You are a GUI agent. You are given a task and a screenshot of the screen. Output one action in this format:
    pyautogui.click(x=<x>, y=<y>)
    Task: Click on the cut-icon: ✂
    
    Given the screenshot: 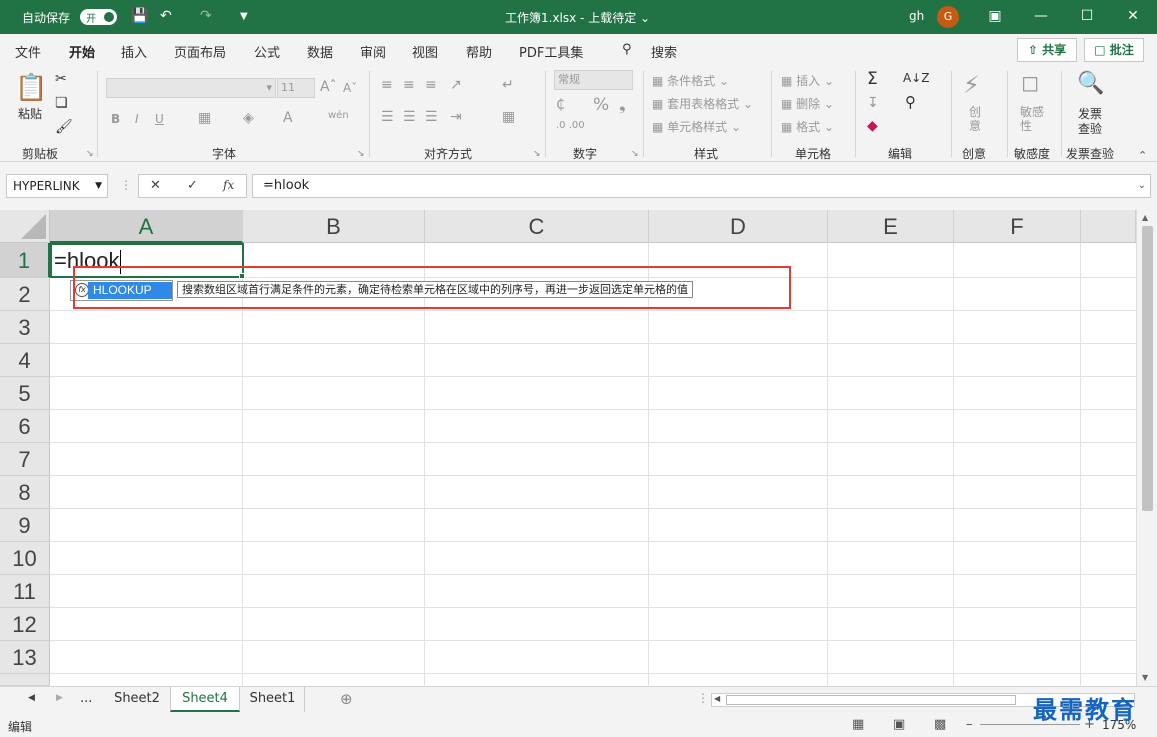 What is the action you would take?
    pyautogui.click(x=61, y=79)
    